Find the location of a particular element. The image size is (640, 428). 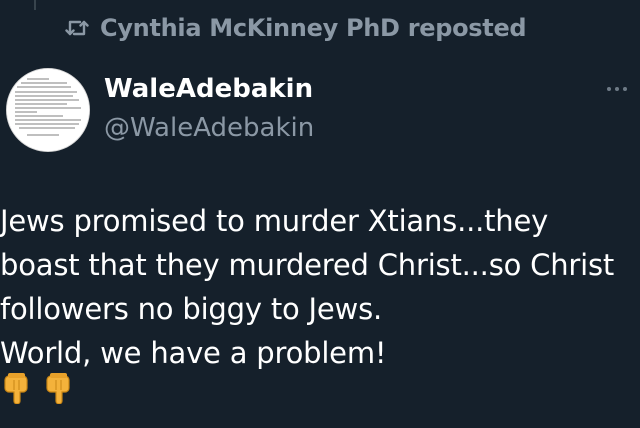

author-info: WaleAdebakin @WaleAdebakin is located at coordinates (209, 109).